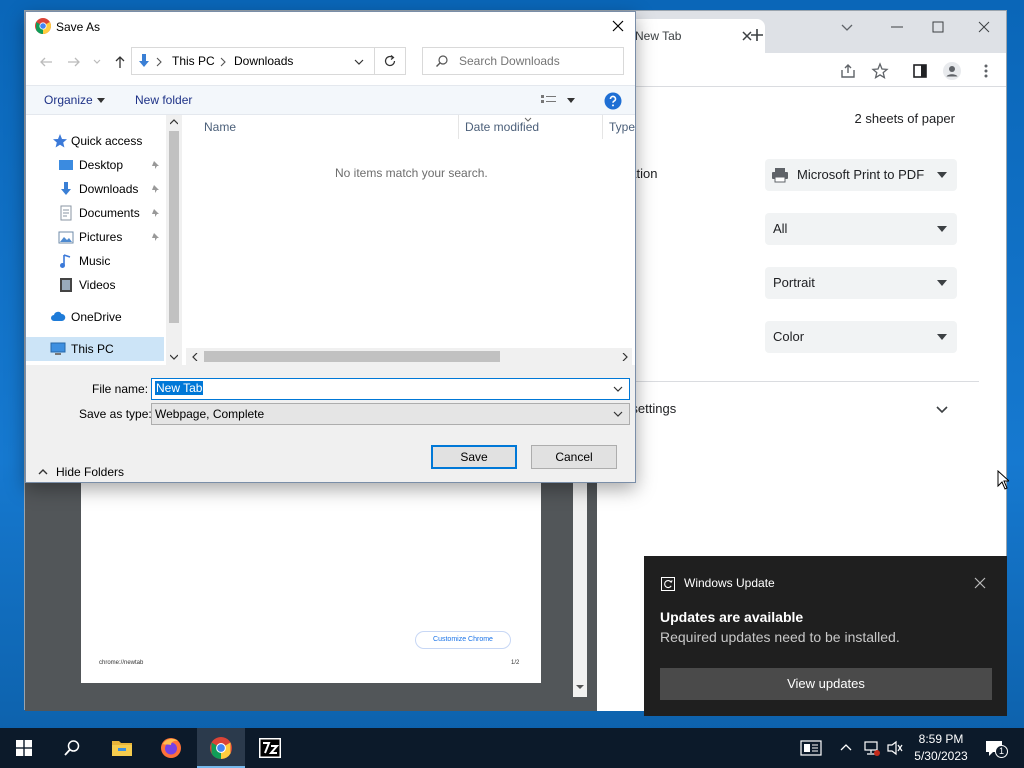 This screenshot has height=768, width=1024. What do you see at coordinates (986, 71) in the screenshot?
I see `chrome-menu-icon` at bounding box center [986, 71].